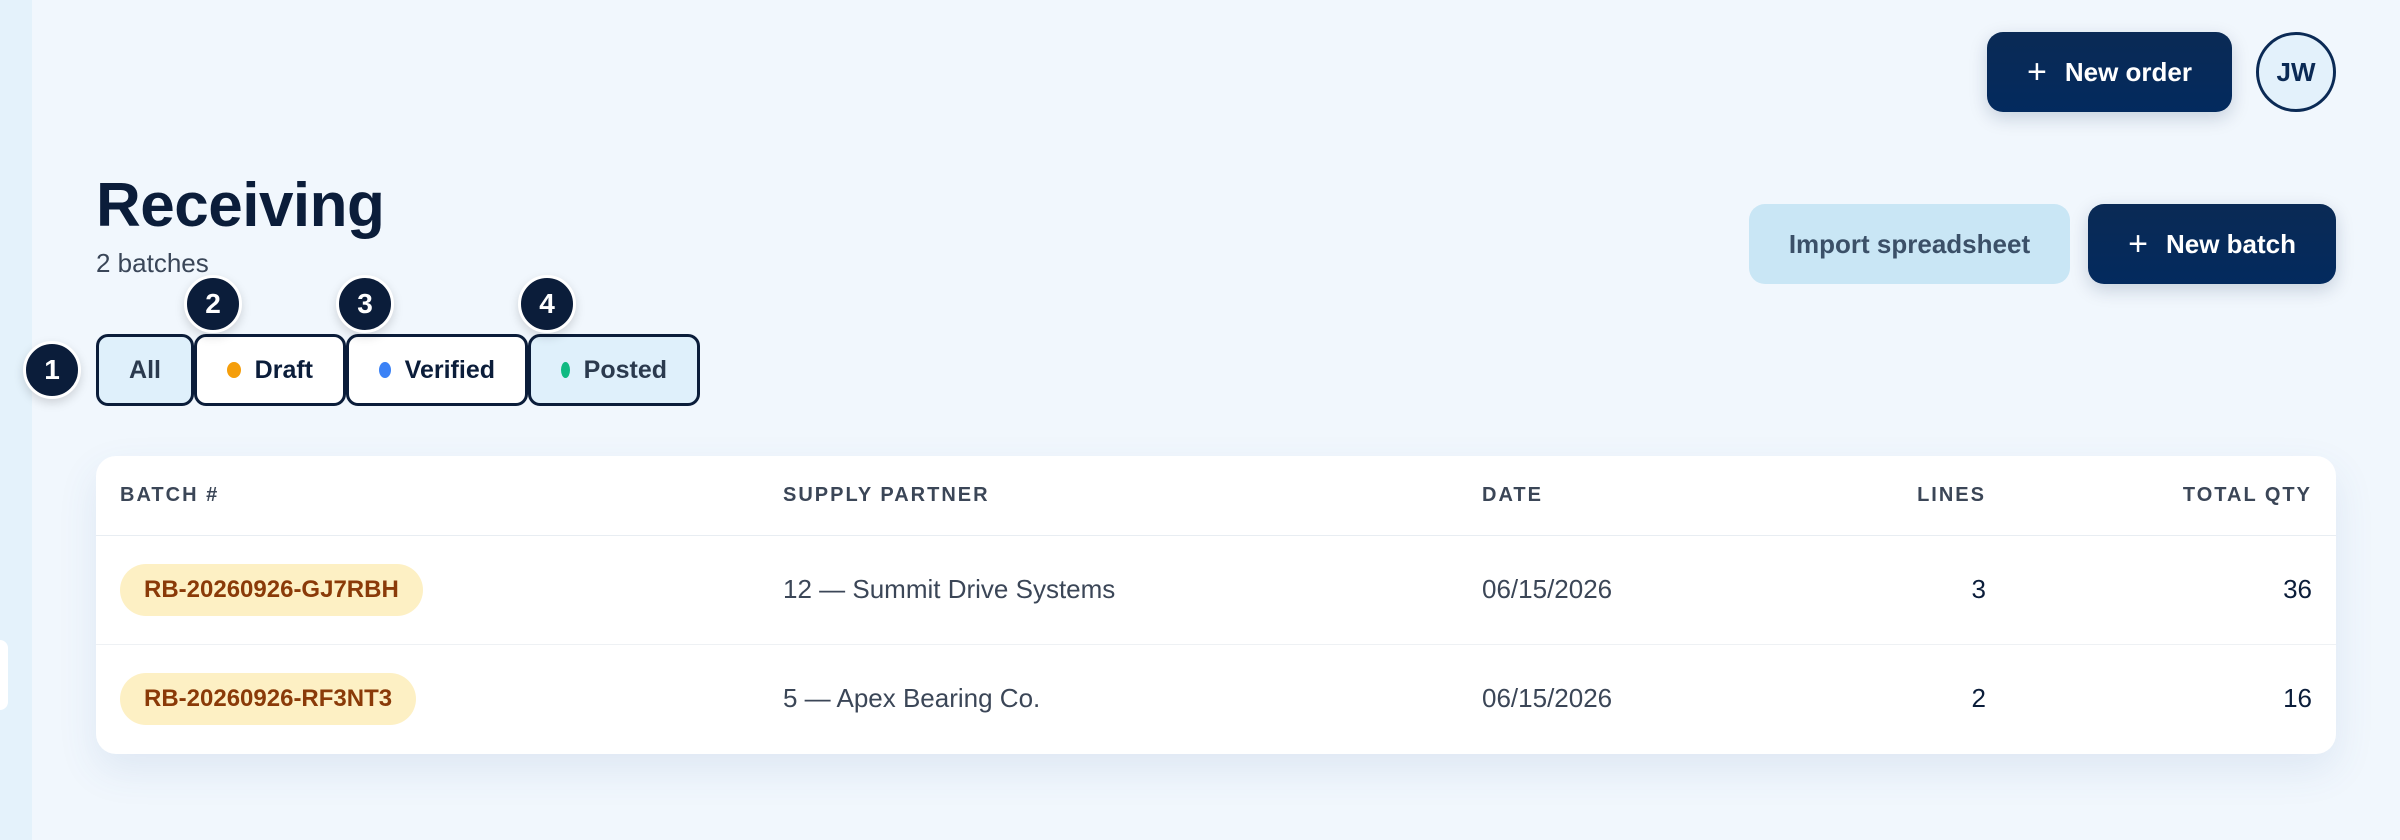 The width and height of the screenshot is (2400, 840). I want to click on hint-badge-2: 2, so click(213, 304).